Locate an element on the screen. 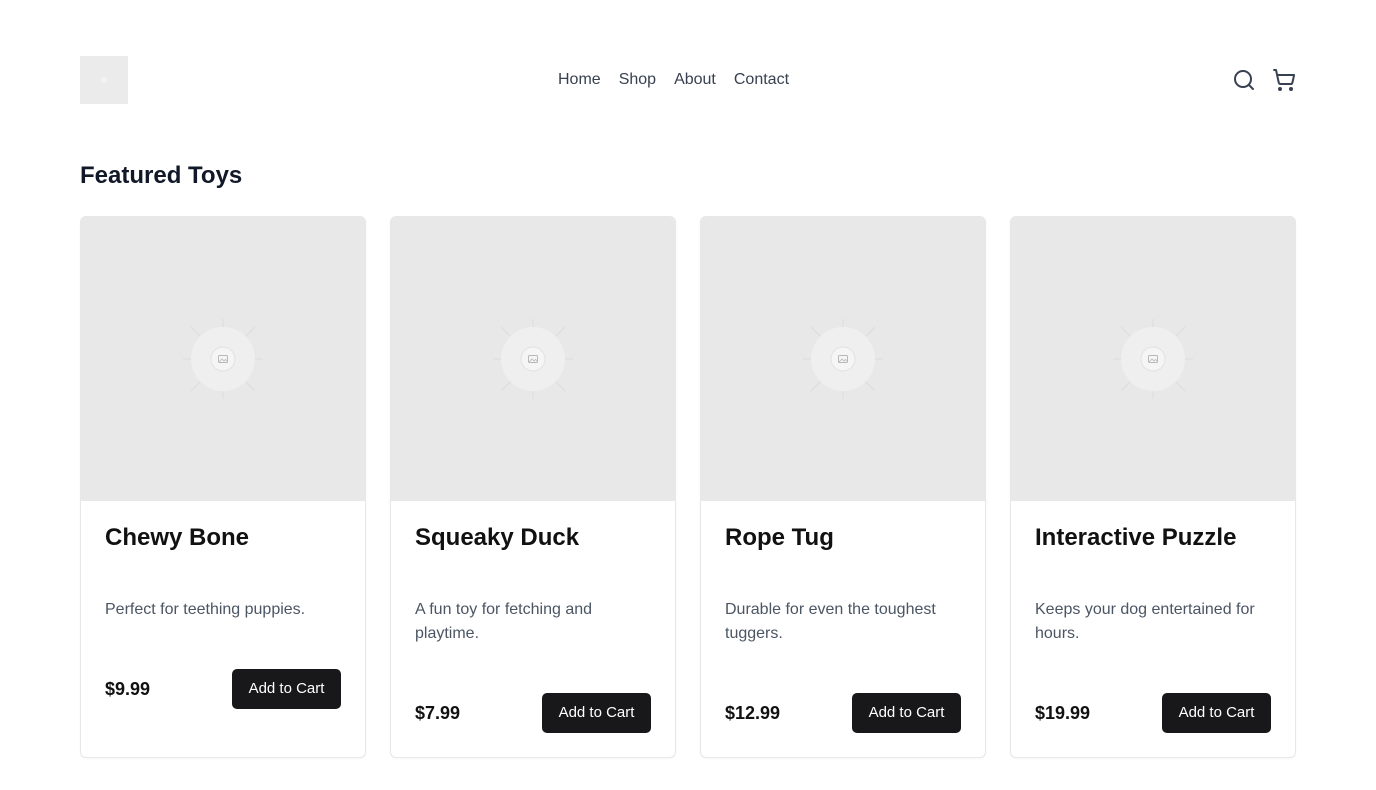  nav-link-contact: Contact is located at coordinates (761, 80).